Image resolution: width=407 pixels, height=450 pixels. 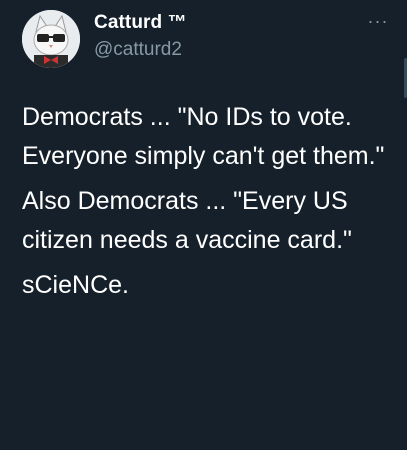 I want to click on user-names: Catturd ™ @catturd2, so click(x=140, y=37).